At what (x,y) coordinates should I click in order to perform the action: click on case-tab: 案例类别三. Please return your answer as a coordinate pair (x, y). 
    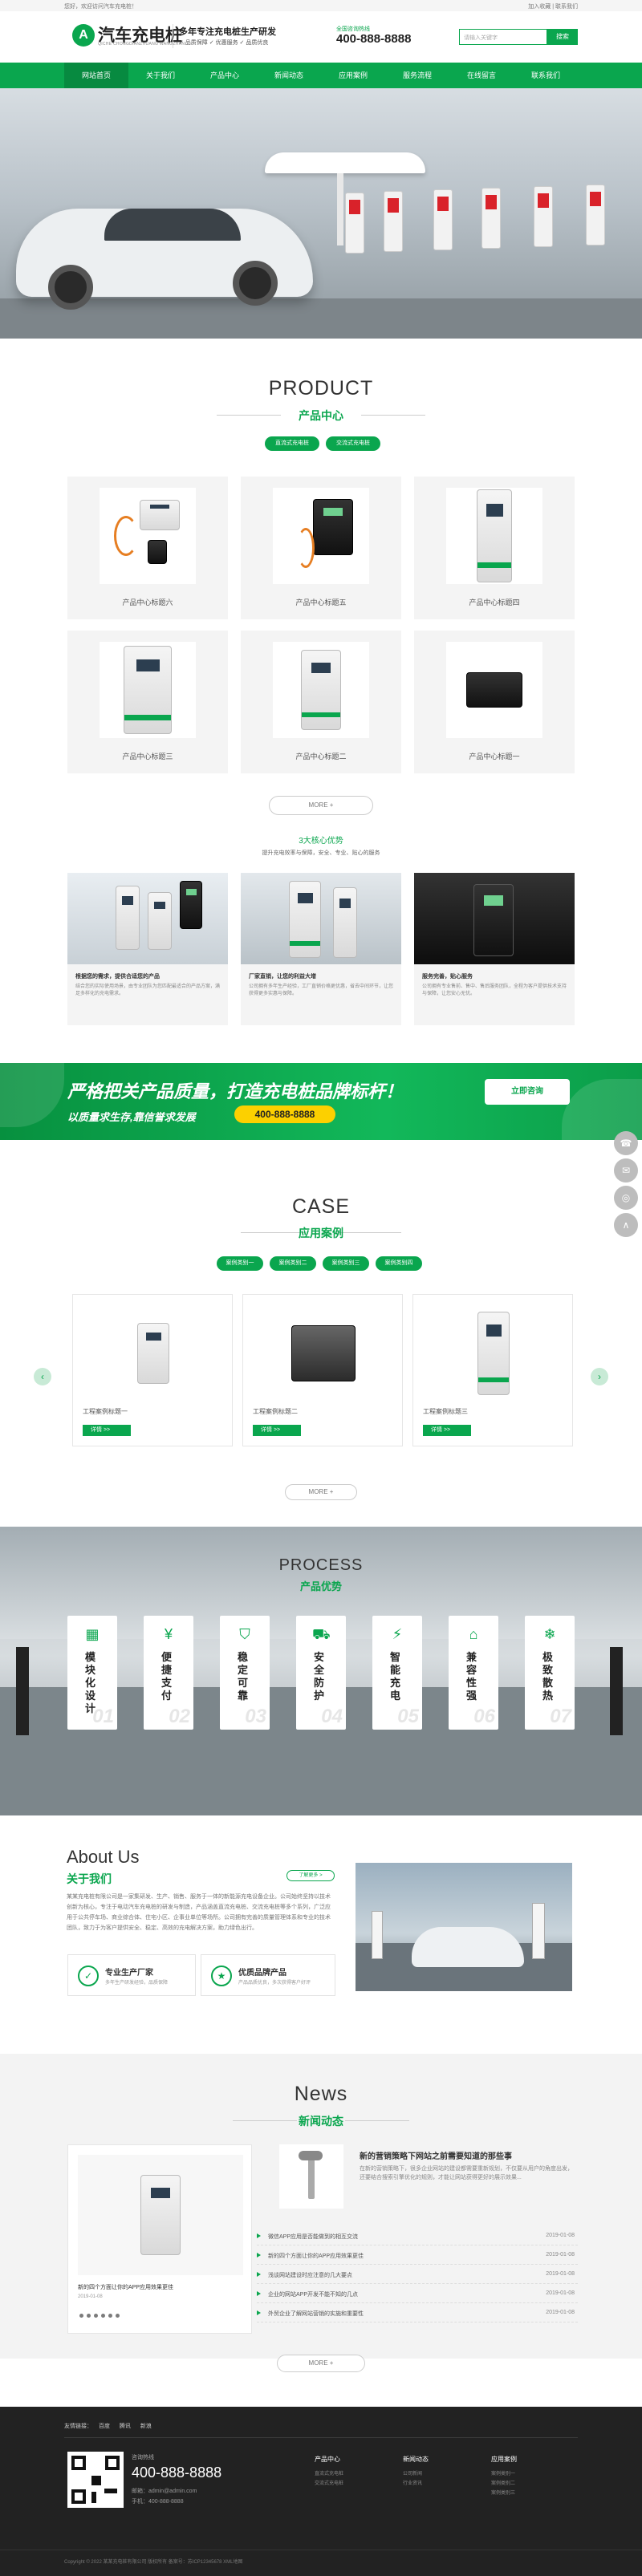
    Looking at the image, I should click on (346, 1263).